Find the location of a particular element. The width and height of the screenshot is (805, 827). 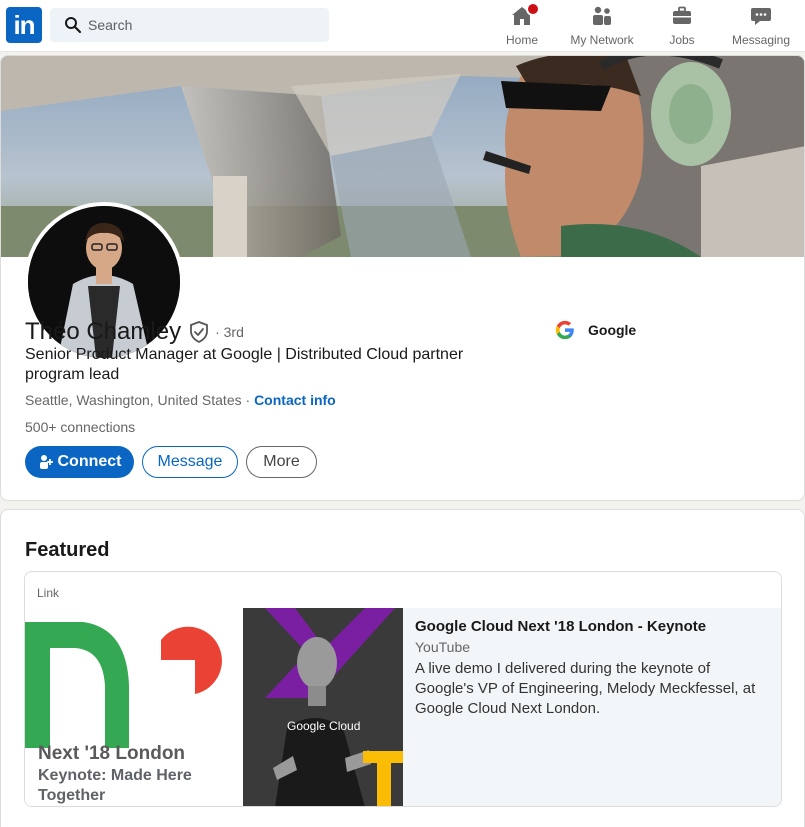

profile-location: Seattle, Washington, United States is located at coordinates (133, 400).